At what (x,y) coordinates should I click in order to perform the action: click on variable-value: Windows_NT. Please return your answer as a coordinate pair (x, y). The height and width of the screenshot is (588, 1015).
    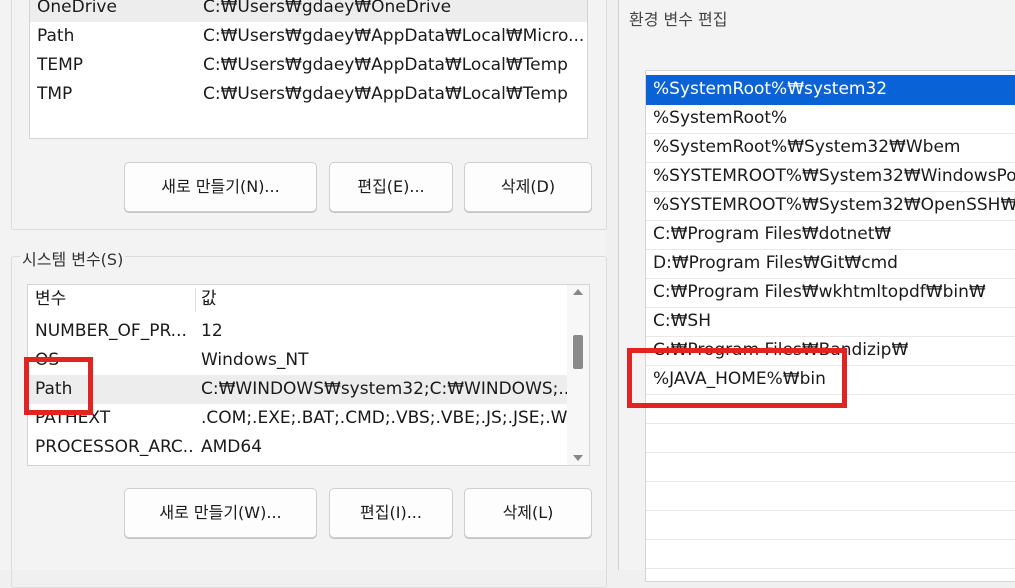
    Looking at the image, I should click on (255, 360).